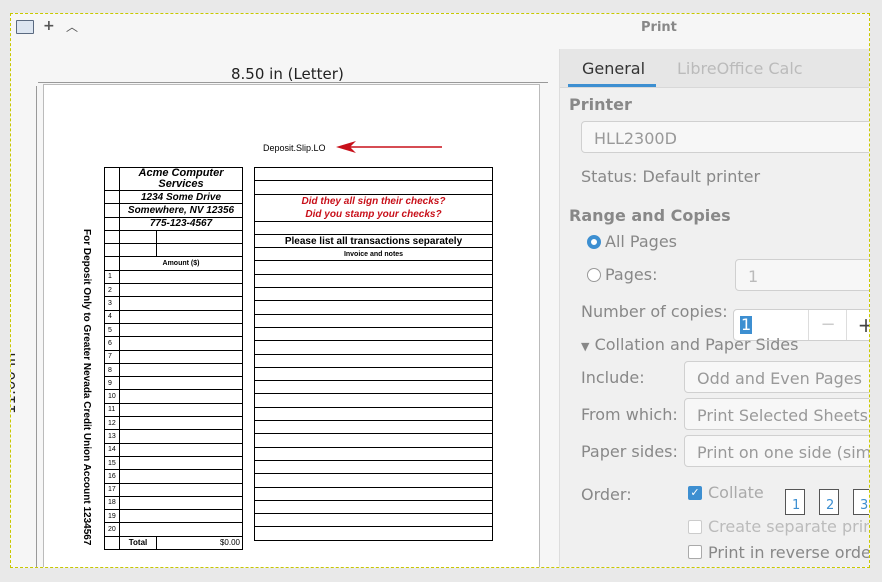  I want to click on printer-status: Status: Default printer, so click(671, 176).